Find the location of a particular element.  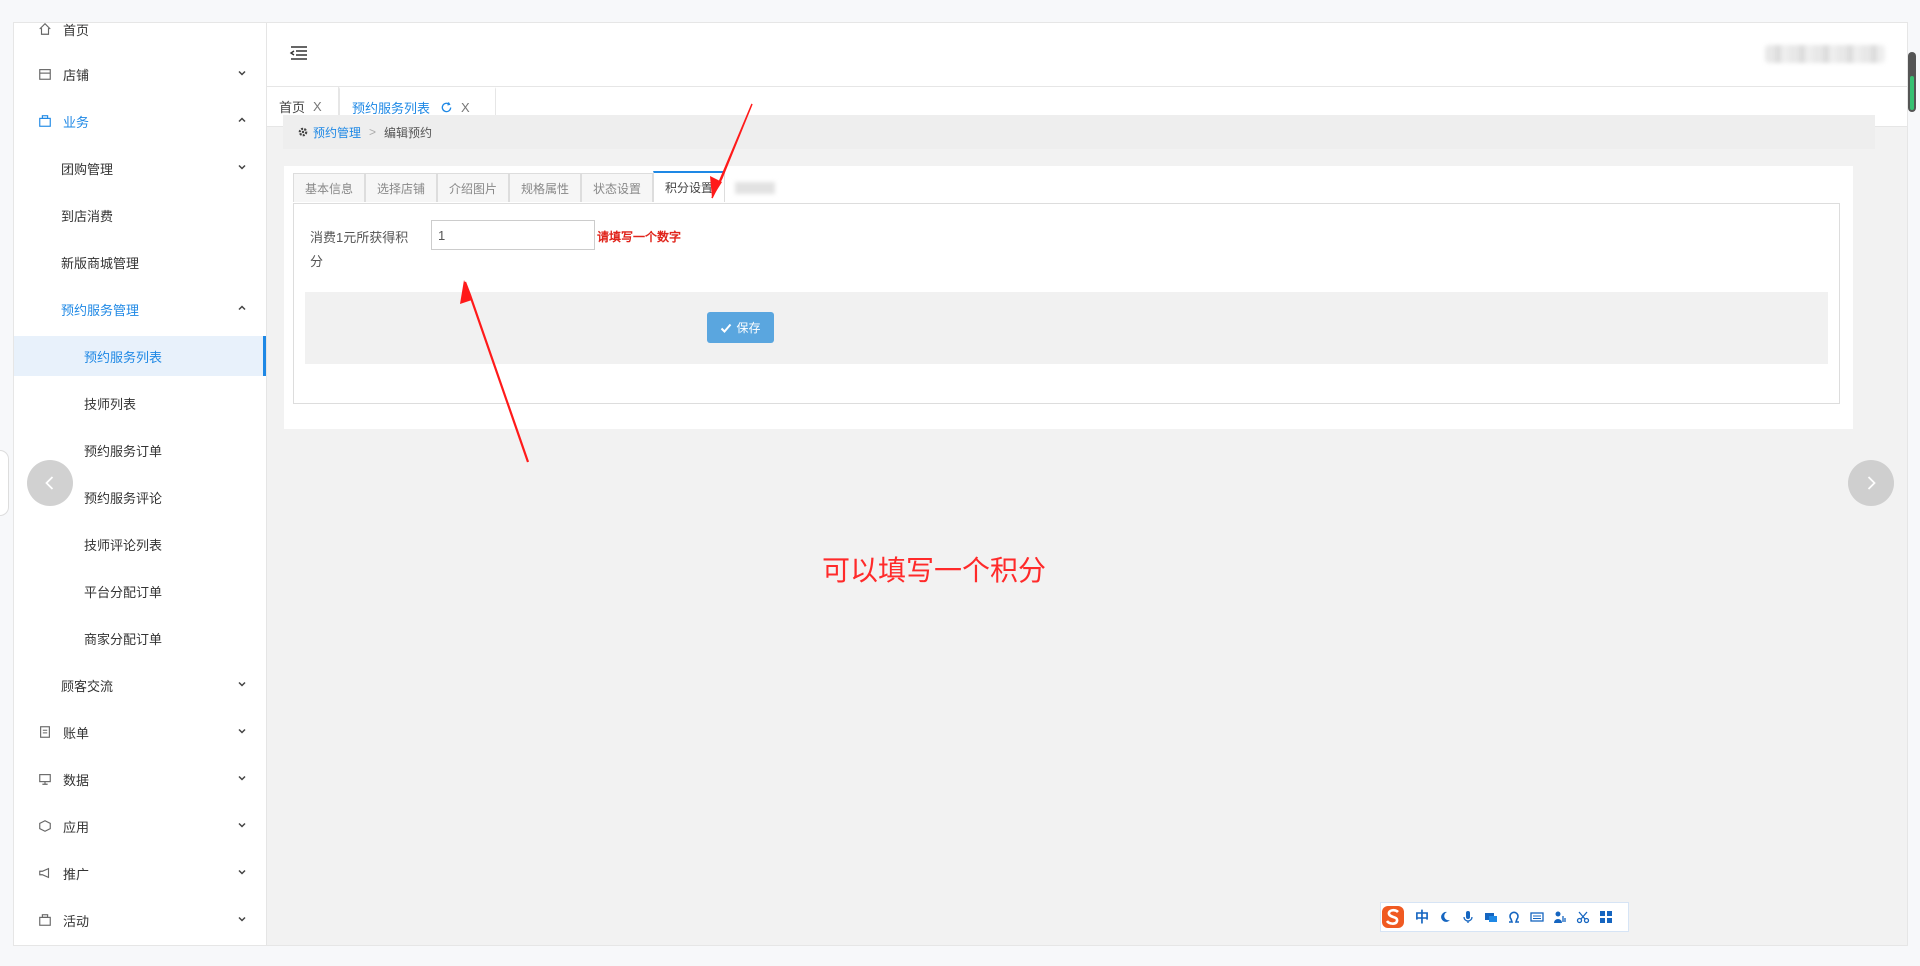

prev-arrow-button is located at coordinates (50, 483).